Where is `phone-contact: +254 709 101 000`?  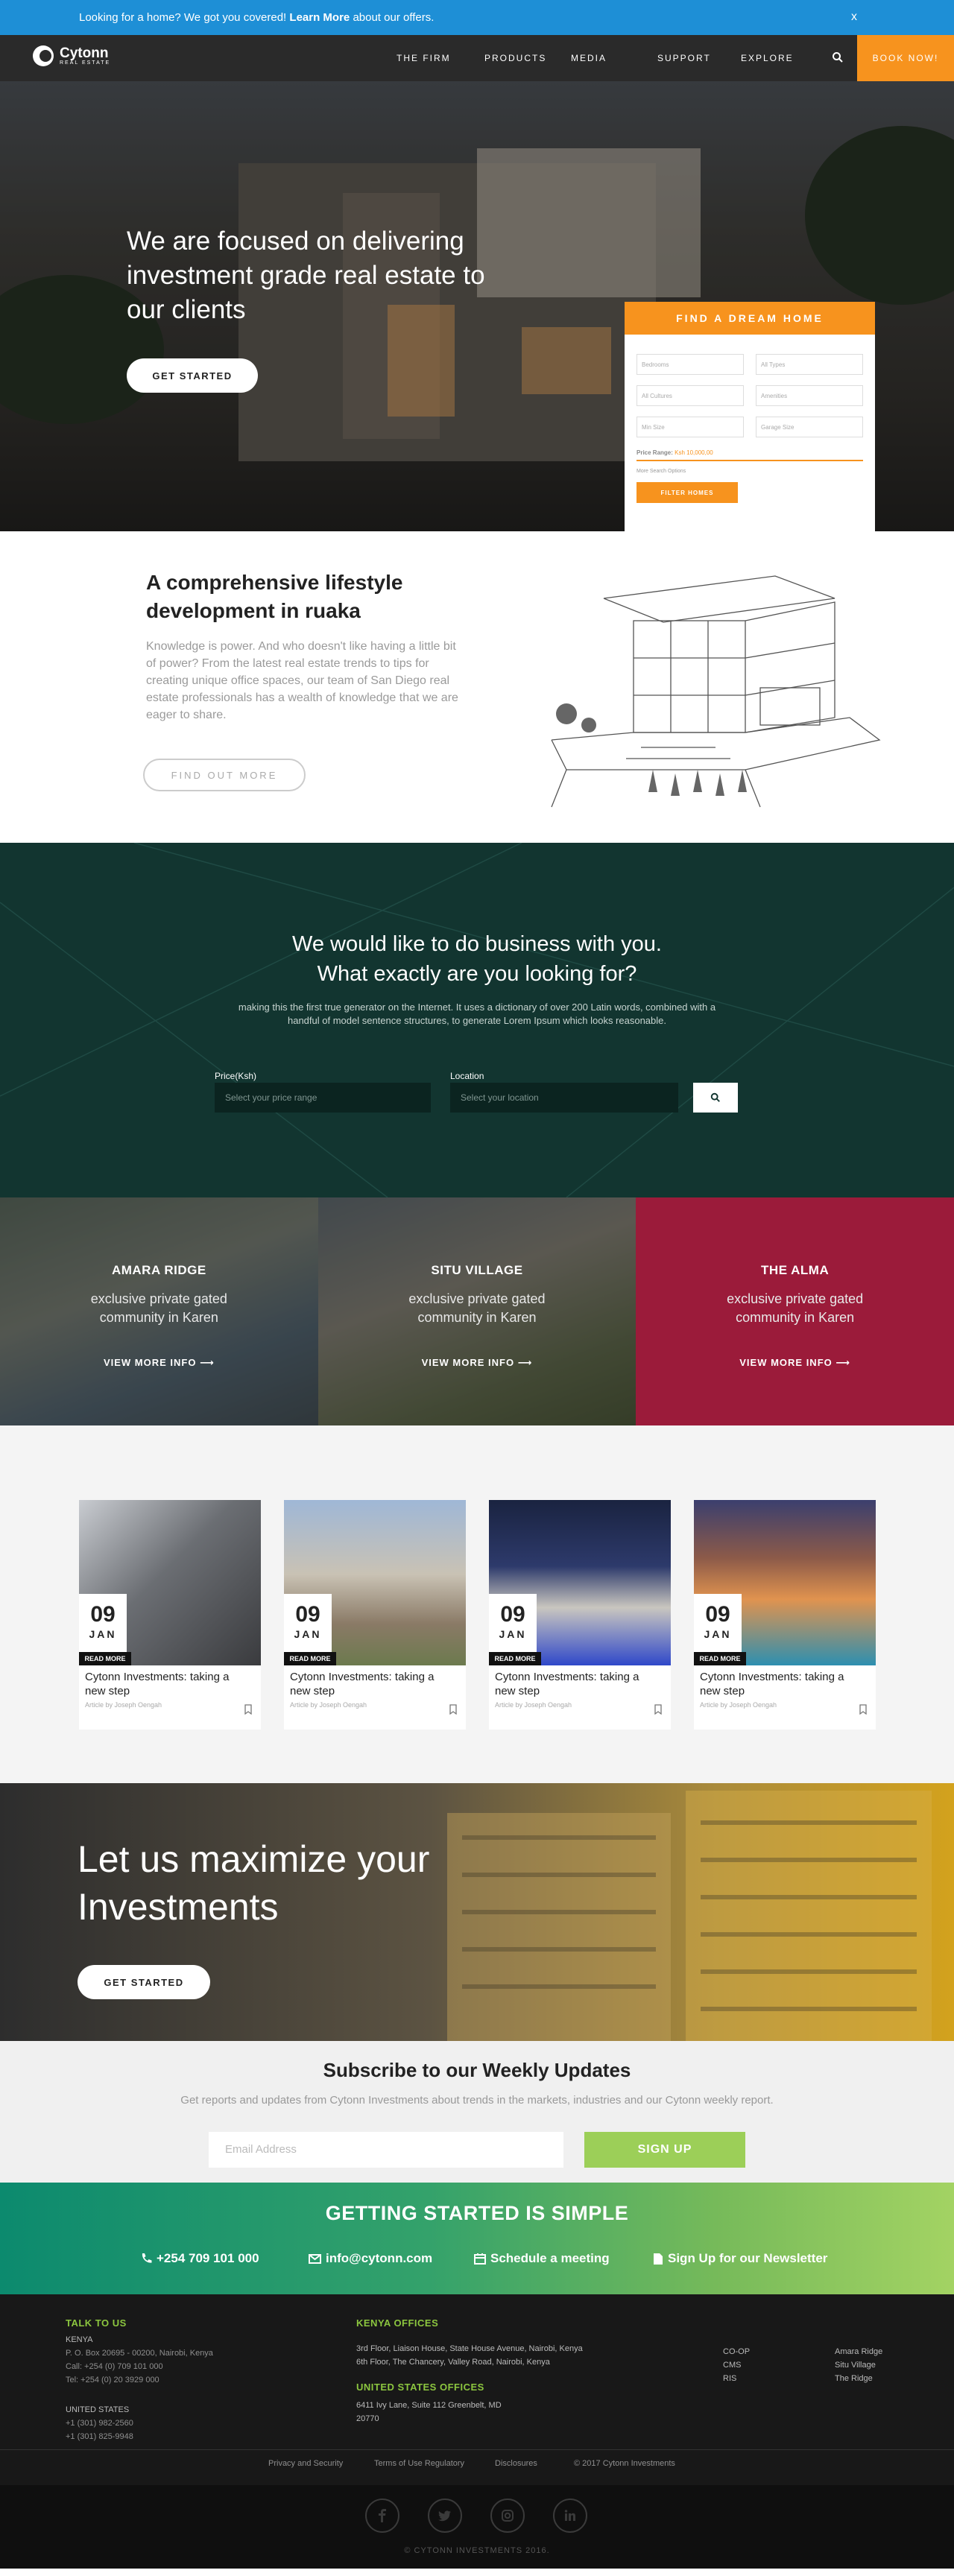
phone-contact: +254 709 101 000 is located at coordinates (200, 2258).